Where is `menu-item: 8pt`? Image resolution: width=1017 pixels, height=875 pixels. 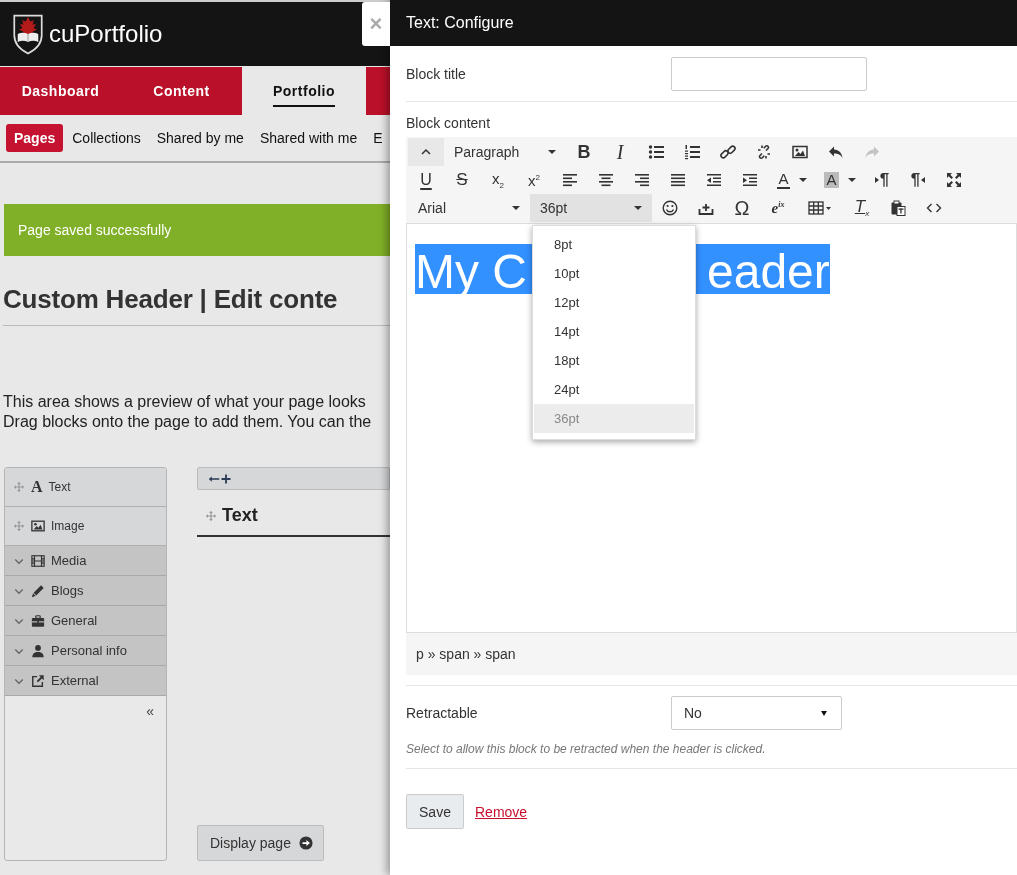 menu-item: 8pt is located at coordinates (614, 244).